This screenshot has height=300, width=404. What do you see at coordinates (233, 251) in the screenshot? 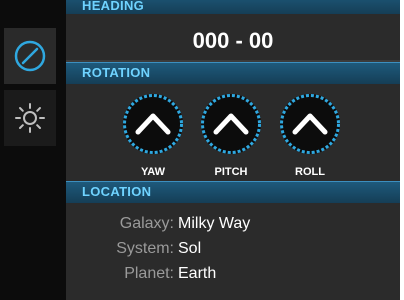
I see `location-row-system: System: Sol` at bounding box center [233, 251].